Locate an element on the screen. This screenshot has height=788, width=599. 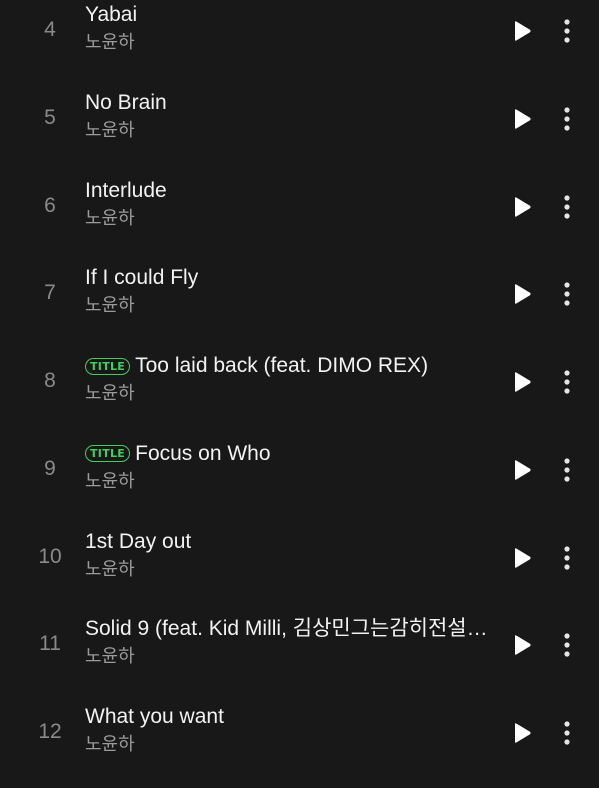
track-title: Focus on Who is located at coordinates (203, 453).